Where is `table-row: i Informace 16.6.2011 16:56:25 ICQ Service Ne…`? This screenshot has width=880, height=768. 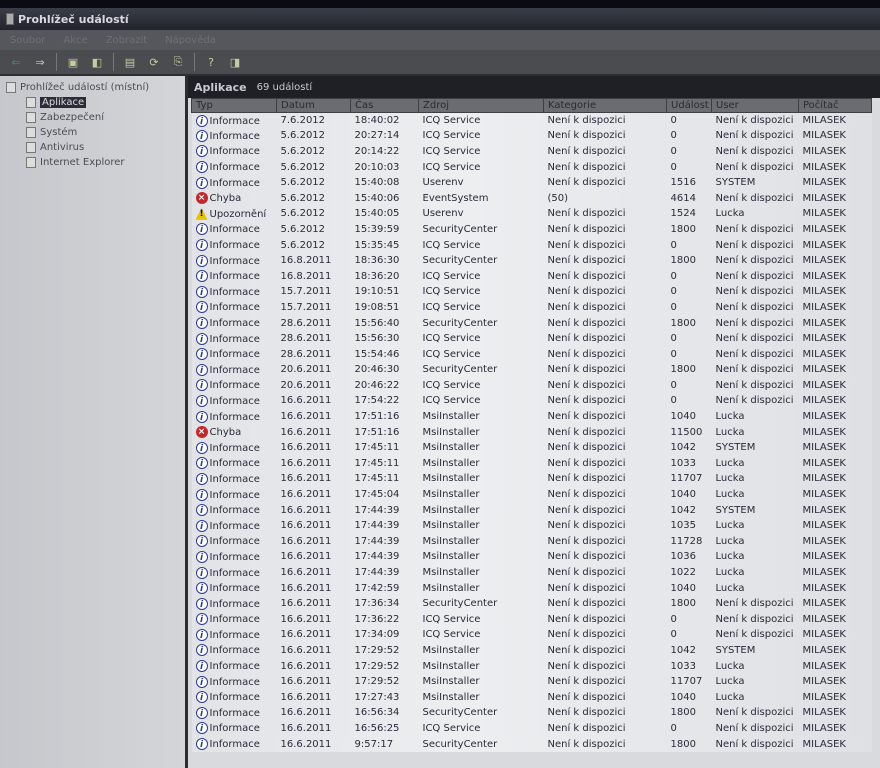
table-row: i Informace 16.6.2011 16:56:25 ICQ Service Ne… is located at coordinates (532, 729).